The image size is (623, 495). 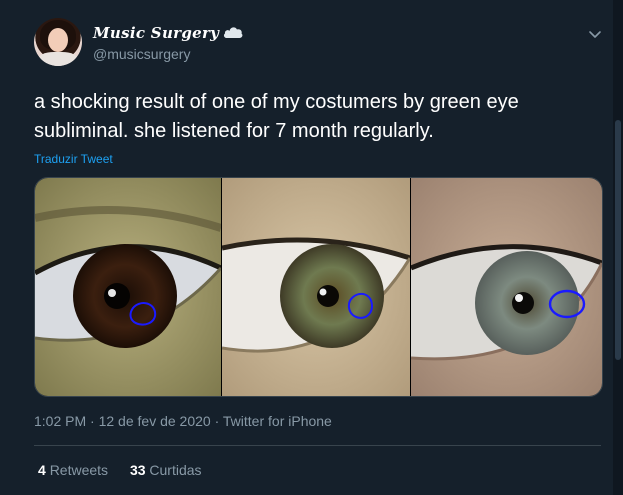 What do you see at coordinates (141, 54) in the screenshot?
I see `user-handle: @musicsurgery` at bounding box center [141, 54].